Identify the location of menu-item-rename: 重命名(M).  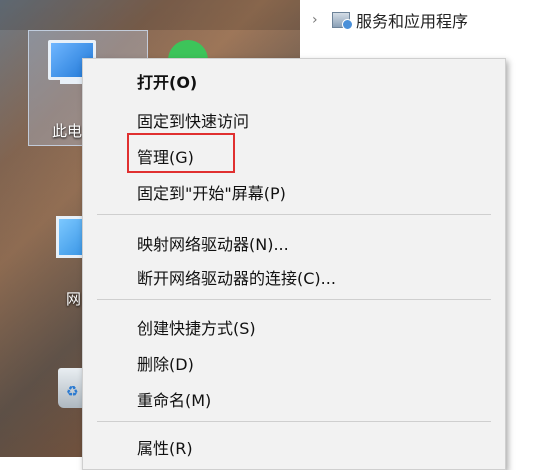
(174, 399).